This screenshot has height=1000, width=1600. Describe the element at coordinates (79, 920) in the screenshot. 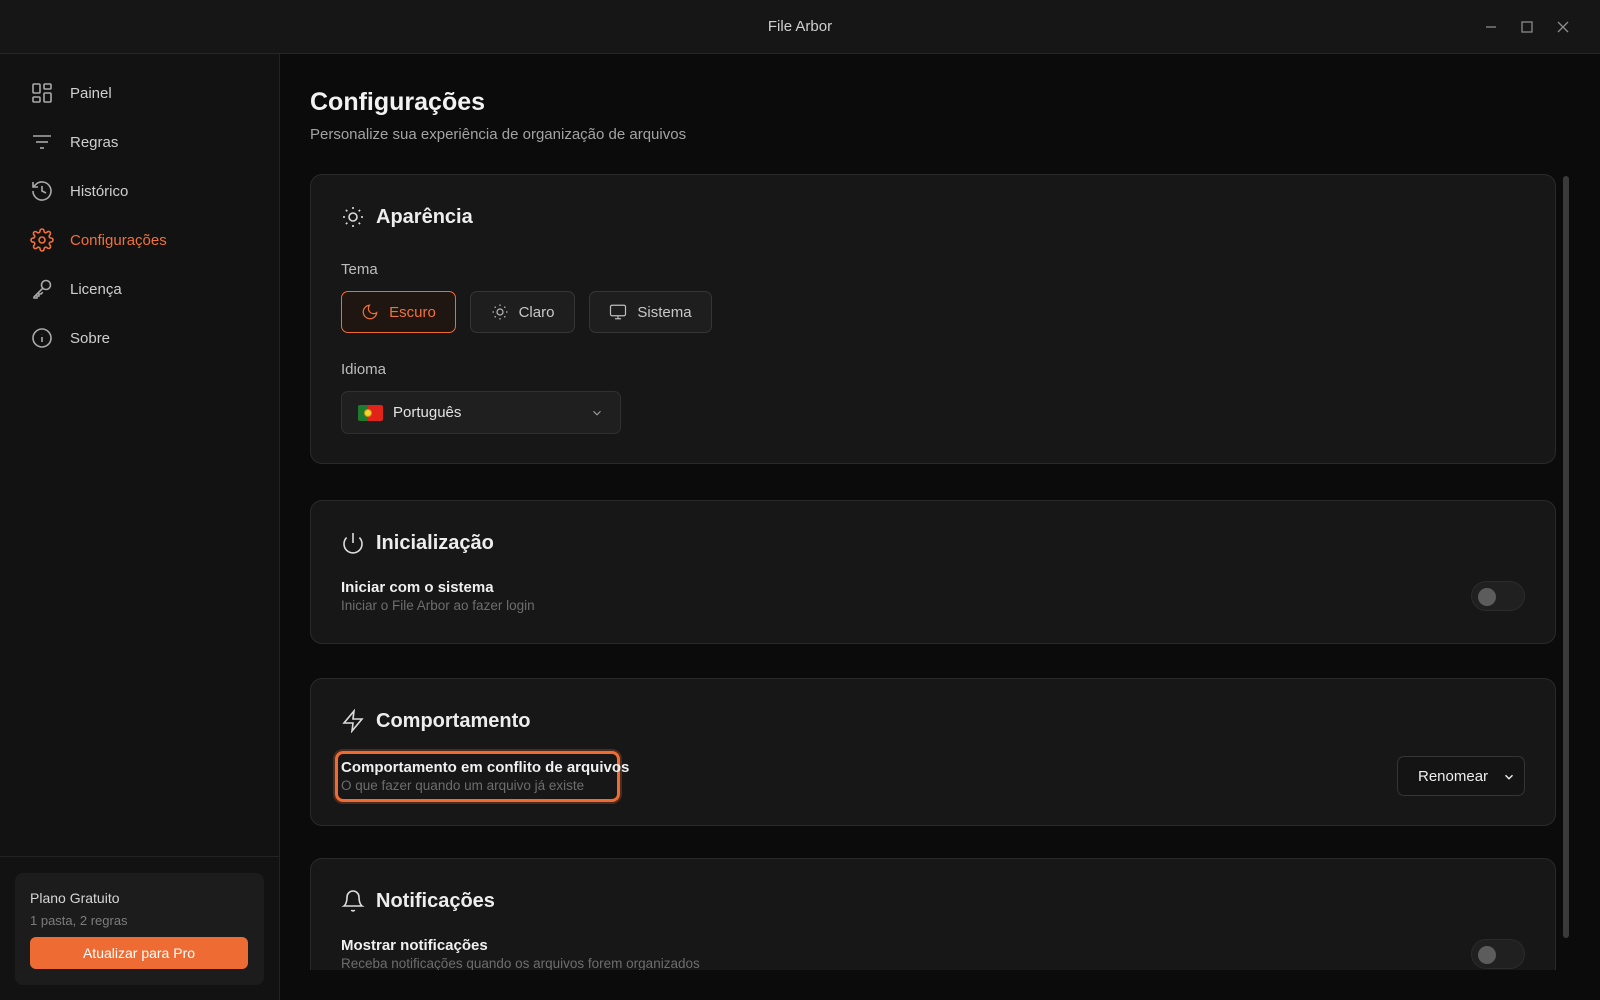

I see `plan-subtitle: 1 pasta, 2 regras` at that location.